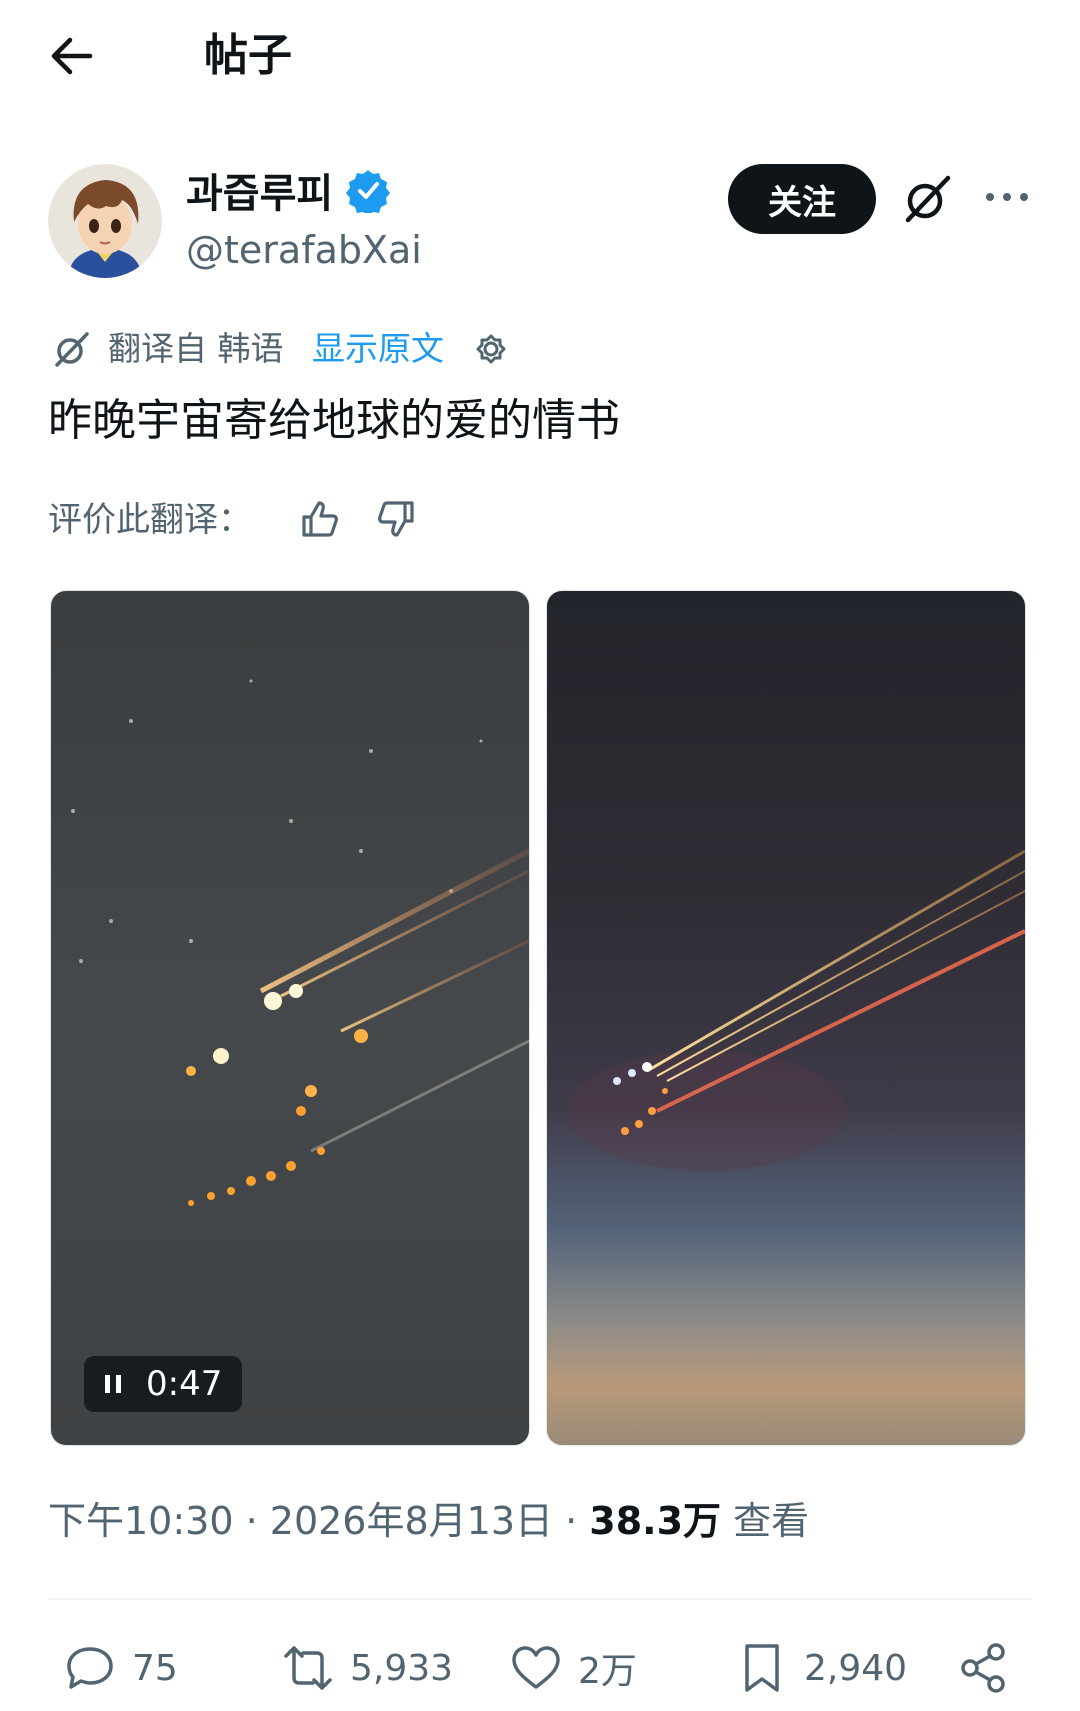 The width and height of the screenshot is (1080, 1711). I want to click on pause-icon, so click(113, 1384).